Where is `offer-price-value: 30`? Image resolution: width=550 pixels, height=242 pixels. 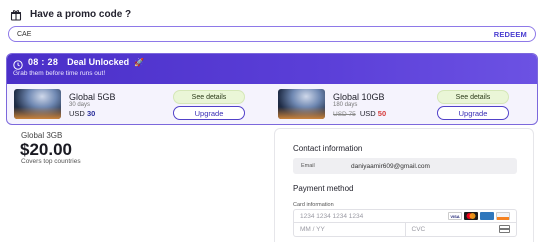 offer-price-value: 30 is located at coordinates (91, 113).